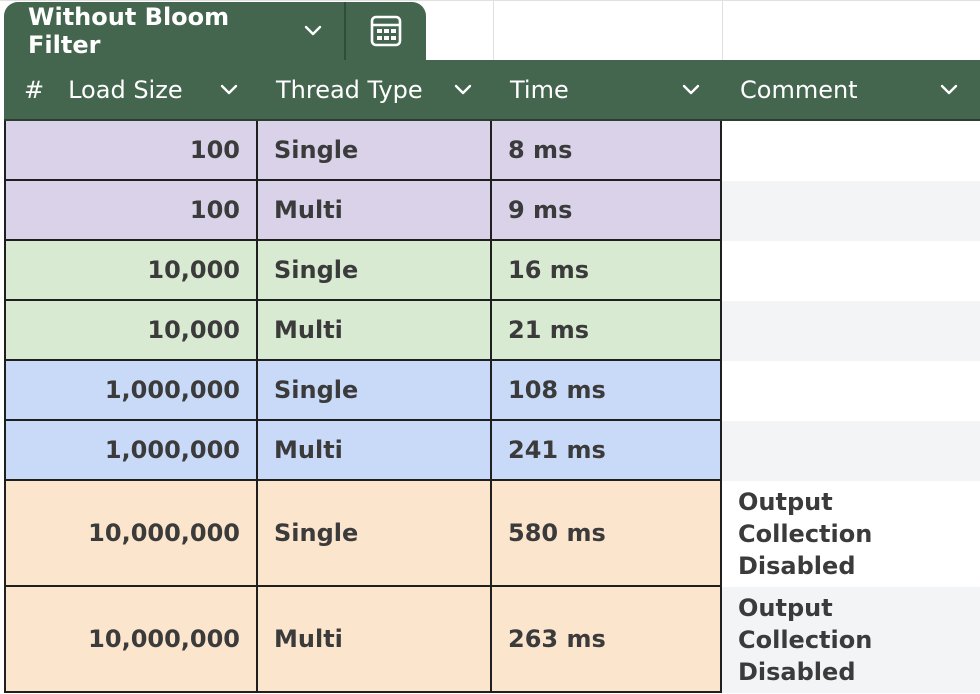 Image resolution: width=980 pixels, height=694 pixels. I want to click on column-header-time: Time, so click(607, 89).